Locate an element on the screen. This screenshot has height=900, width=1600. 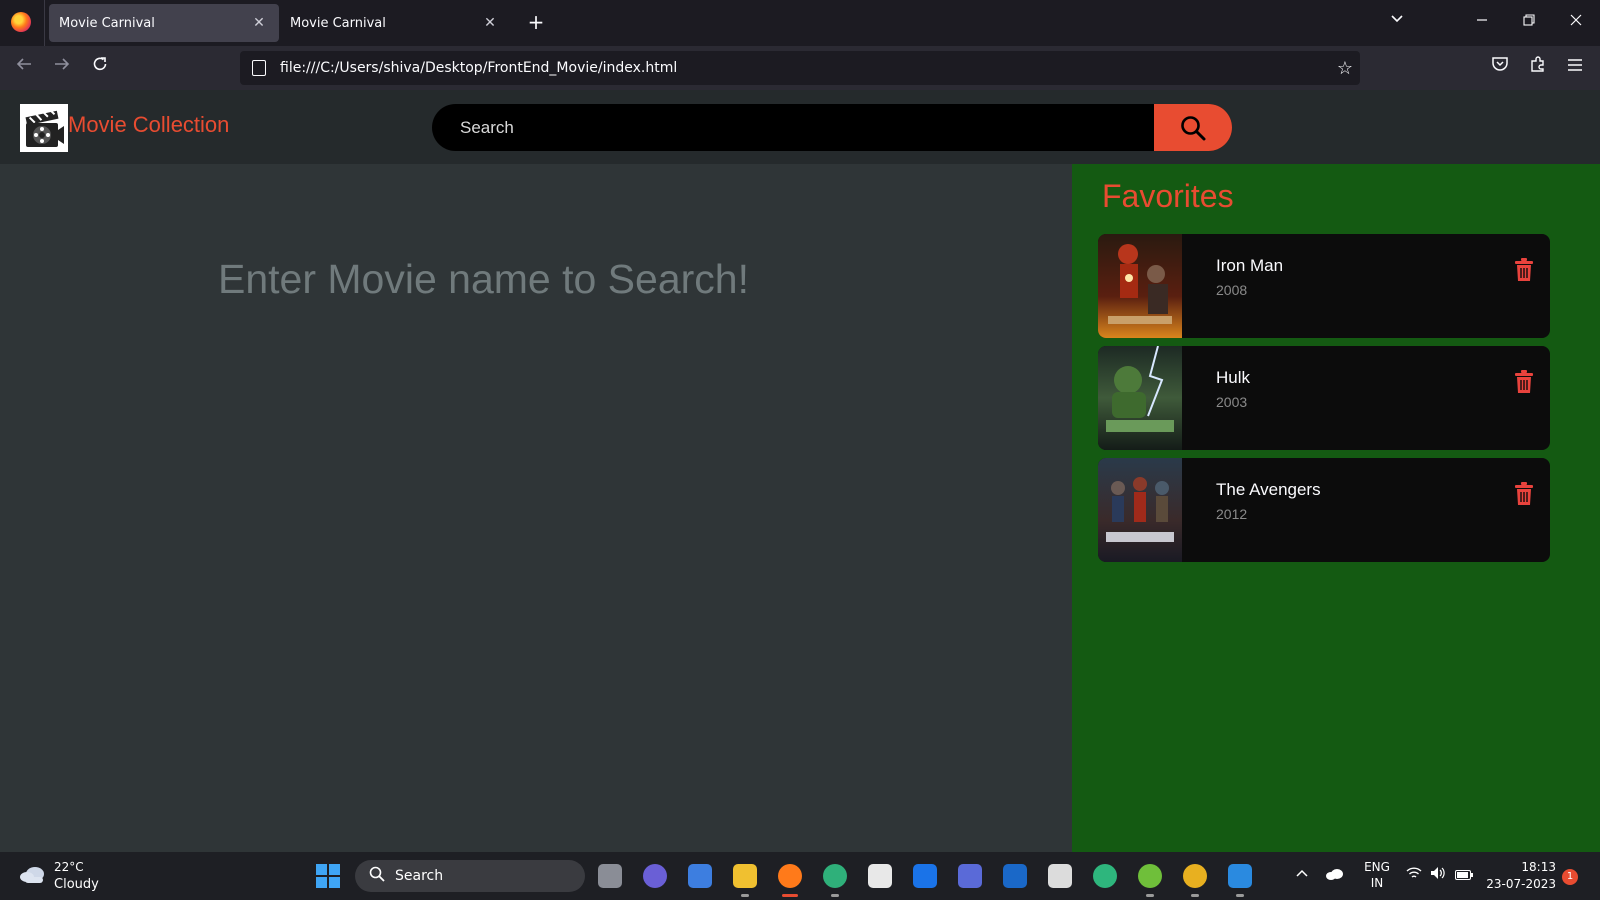
taskbar-search: Search is located at coordinates (470, 876).